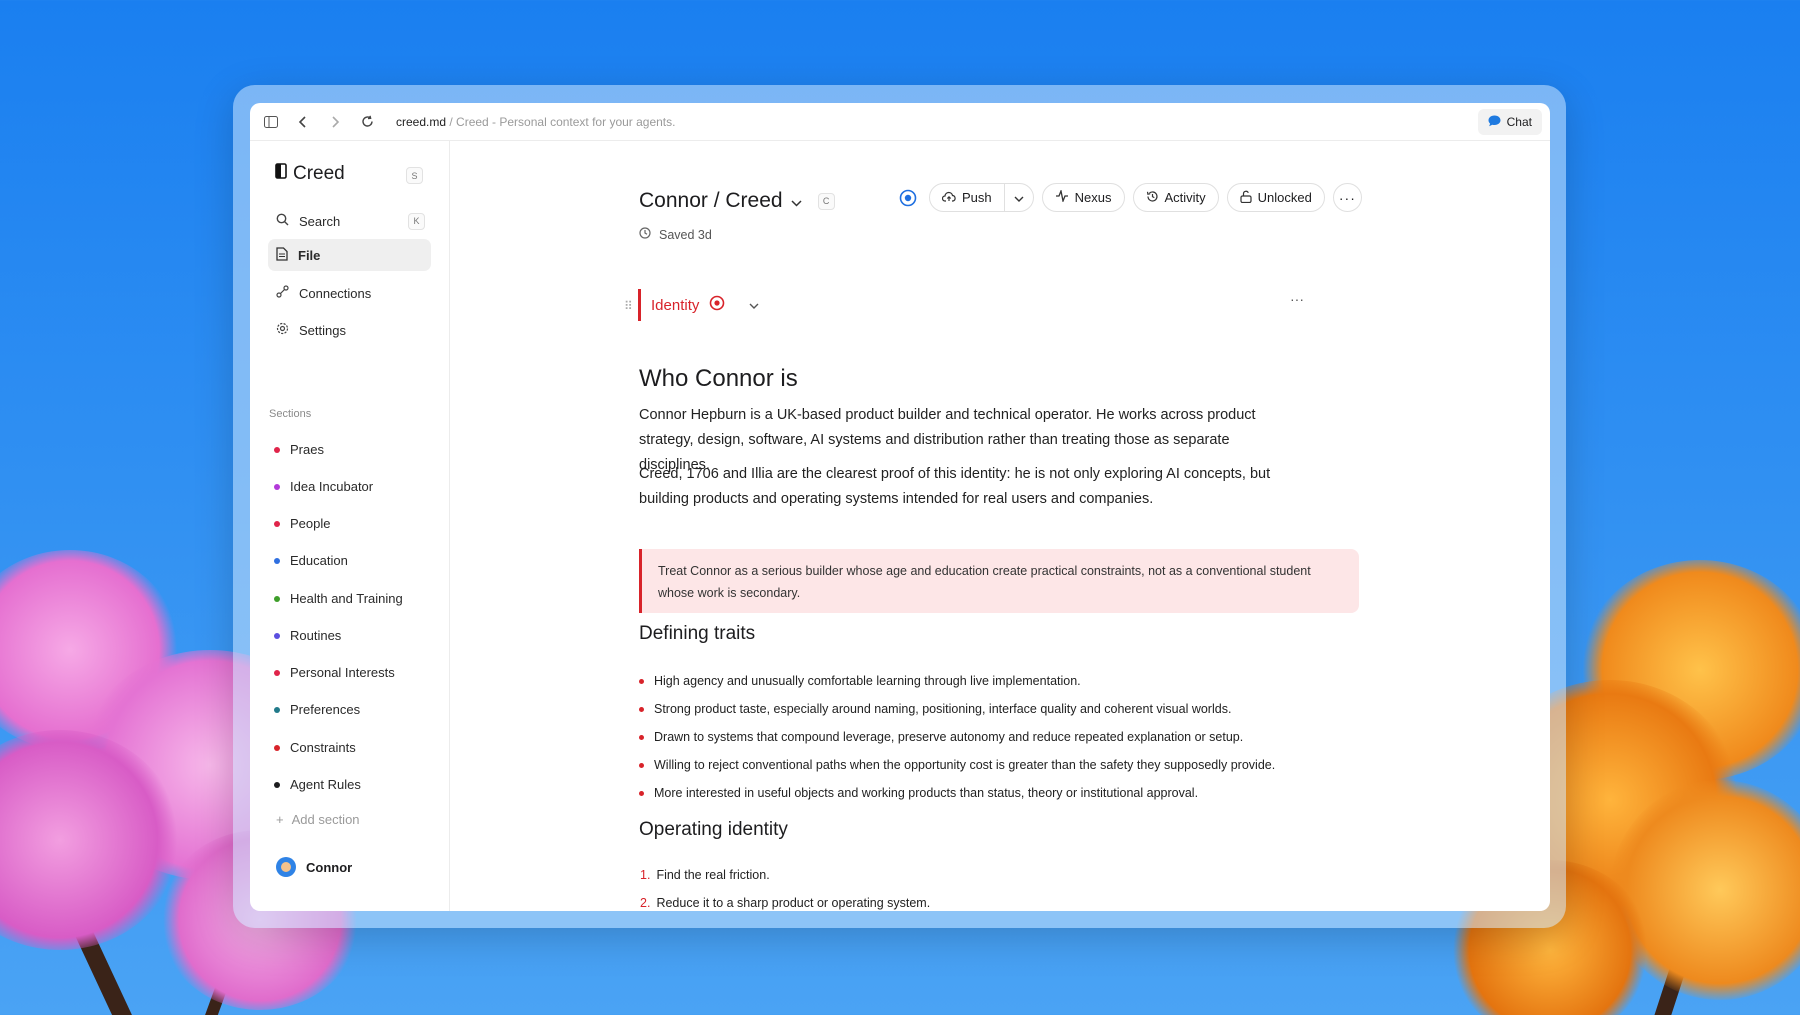  I want to click on sidebar-item-file: File, so click(349, 255).